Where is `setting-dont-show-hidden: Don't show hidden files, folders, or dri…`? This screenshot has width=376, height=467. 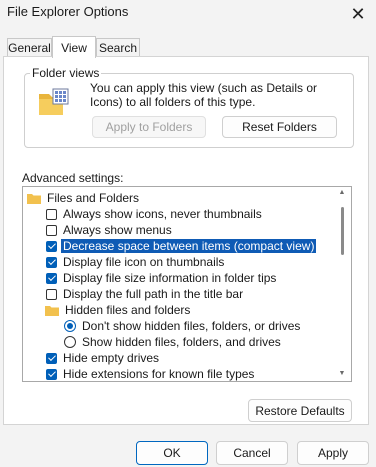
setting-dont-show-hidden: Don't show hidden files, folders, or dri… is located at coordinates (182, 326).